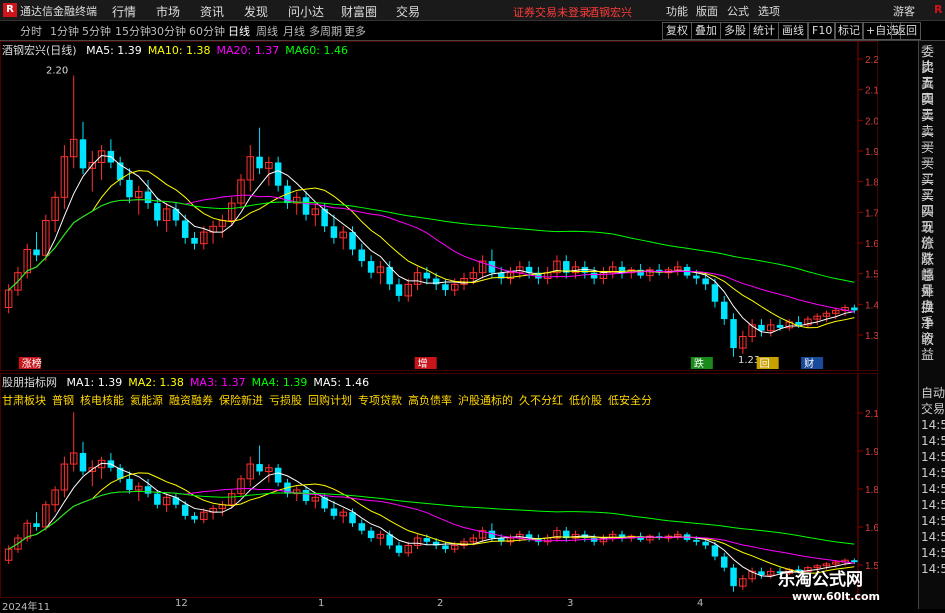  What do you see at coordinates (359, 11) in the screenshot?
I see `menu-5: 财富圈` at bounding box center [359, 11].